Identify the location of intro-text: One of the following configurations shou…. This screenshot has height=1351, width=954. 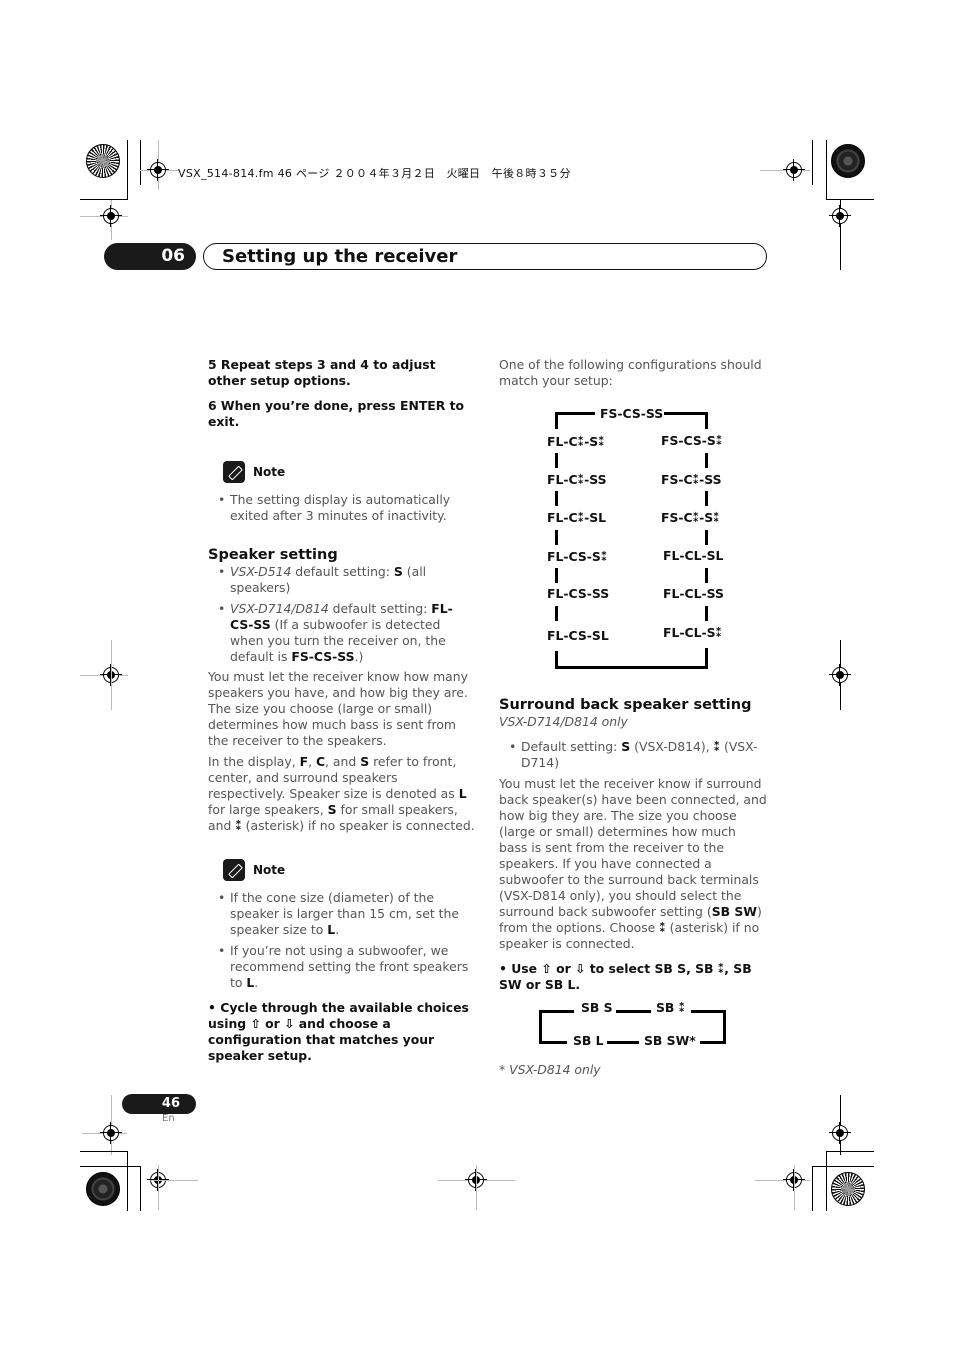
(630, 372).